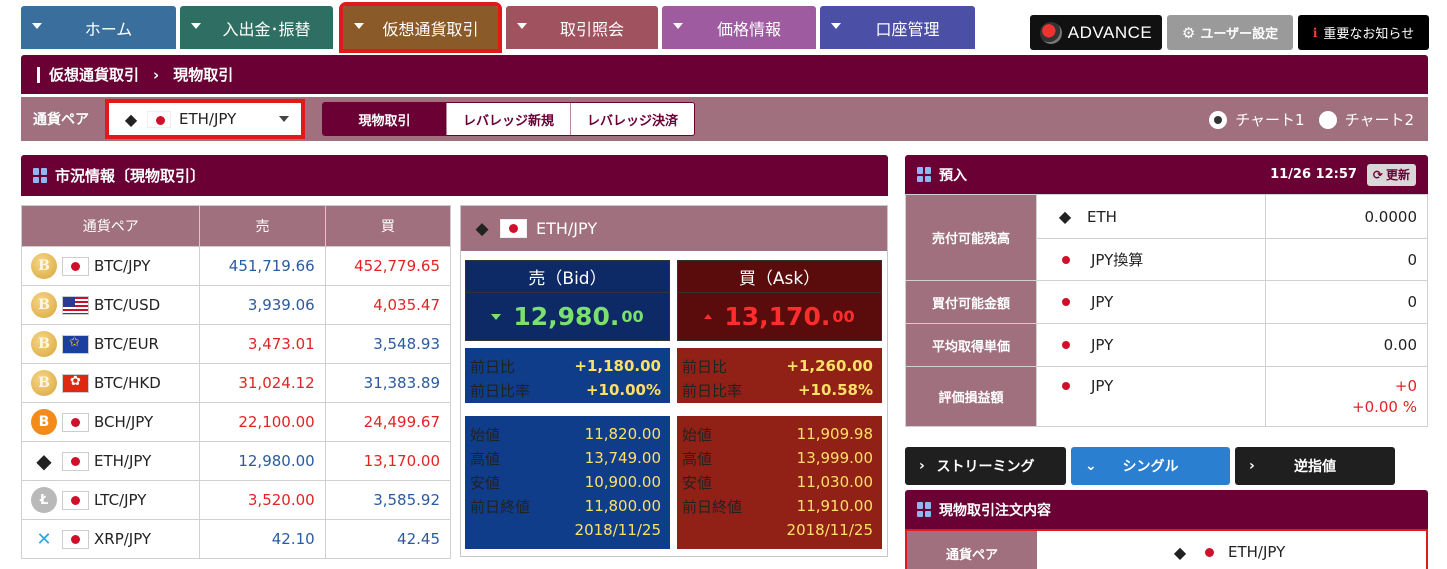  Describe the element at coordinates (622, 458) in the screenshot. I see `bid-high: 13,749.00` at that location.